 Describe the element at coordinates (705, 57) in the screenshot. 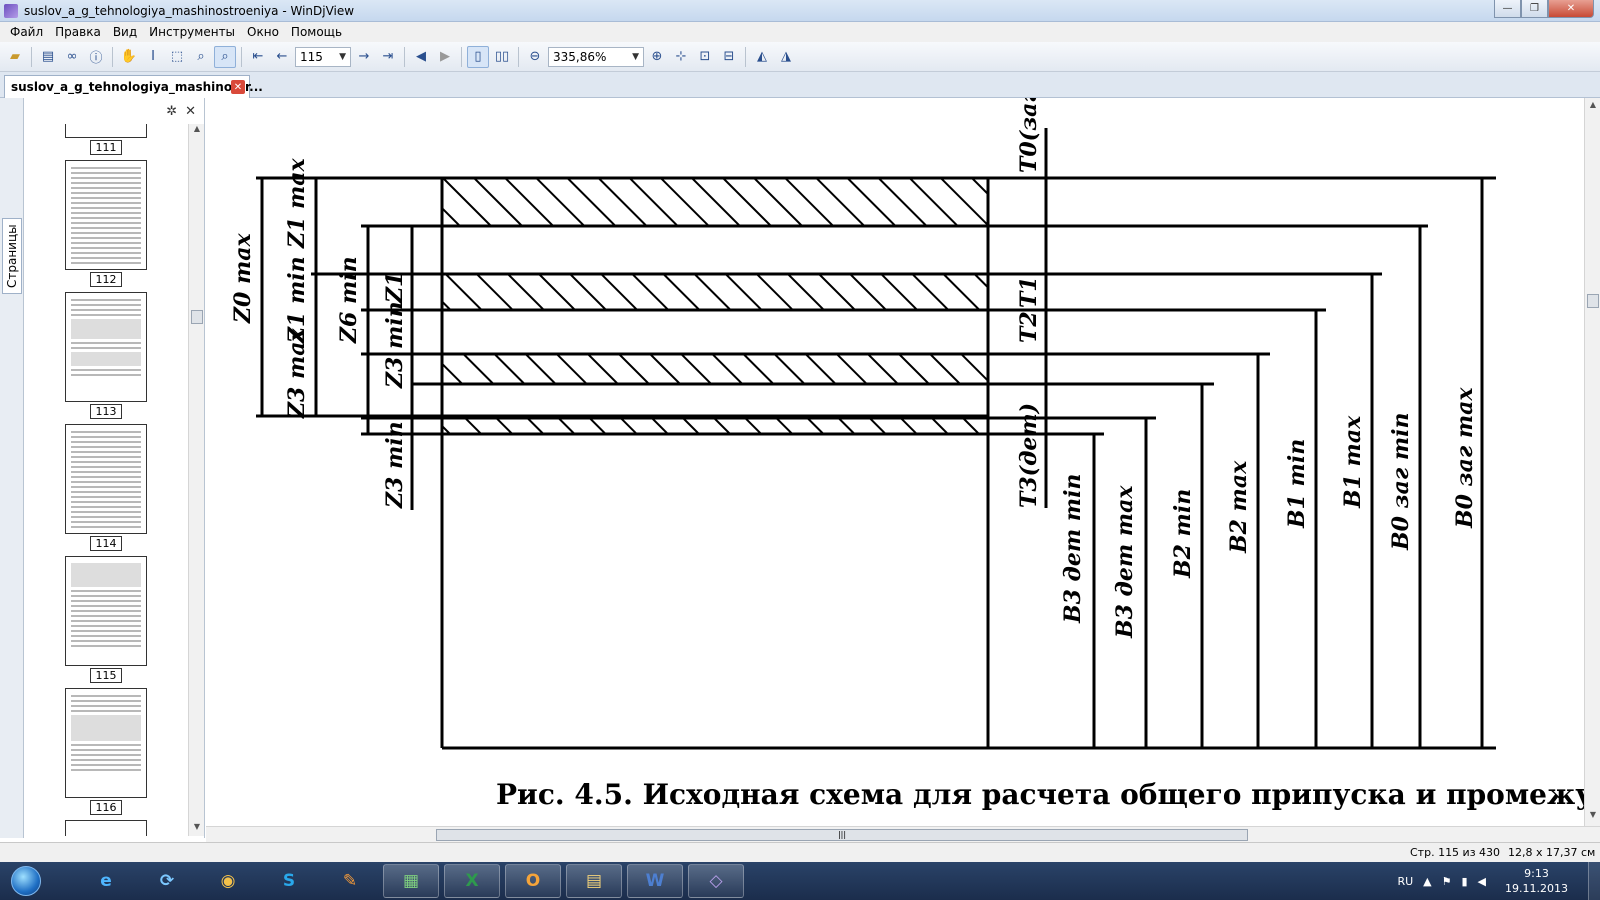

I see `fit-width-icon: ⊡` at that location.